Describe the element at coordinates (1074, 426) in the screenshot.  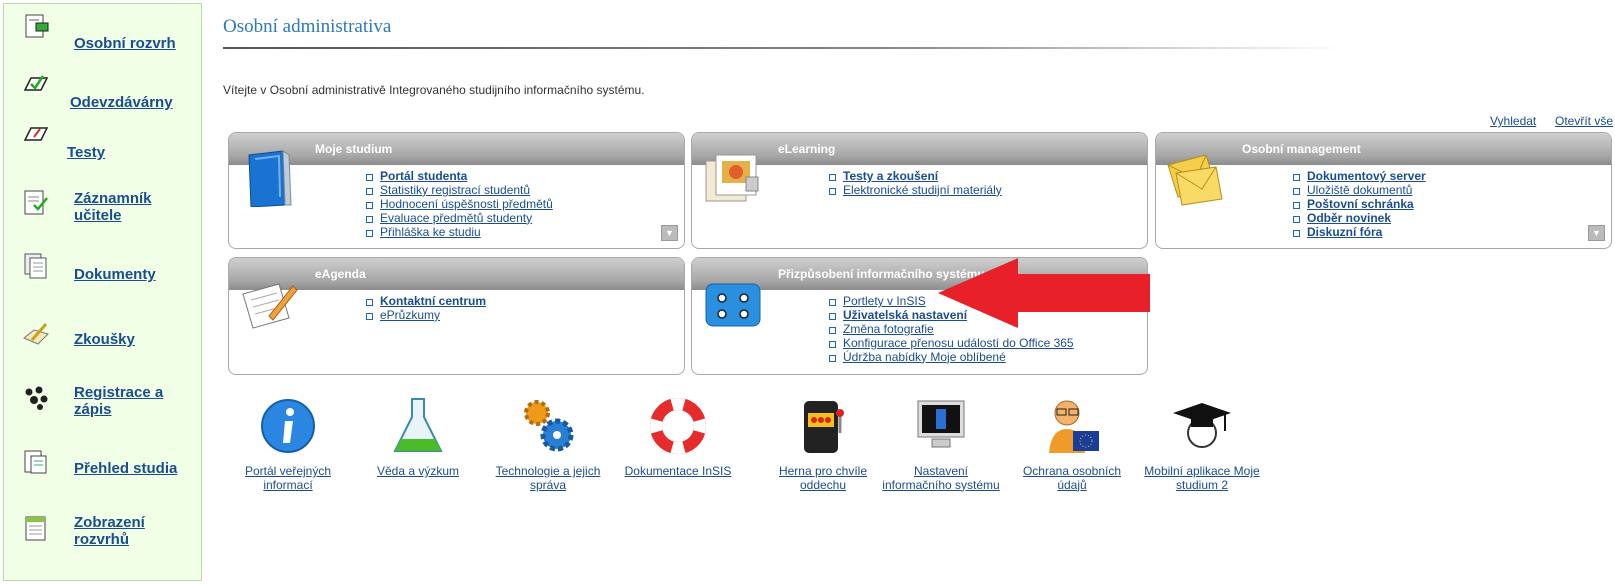
I see `gdpr-person-icon` at that location.